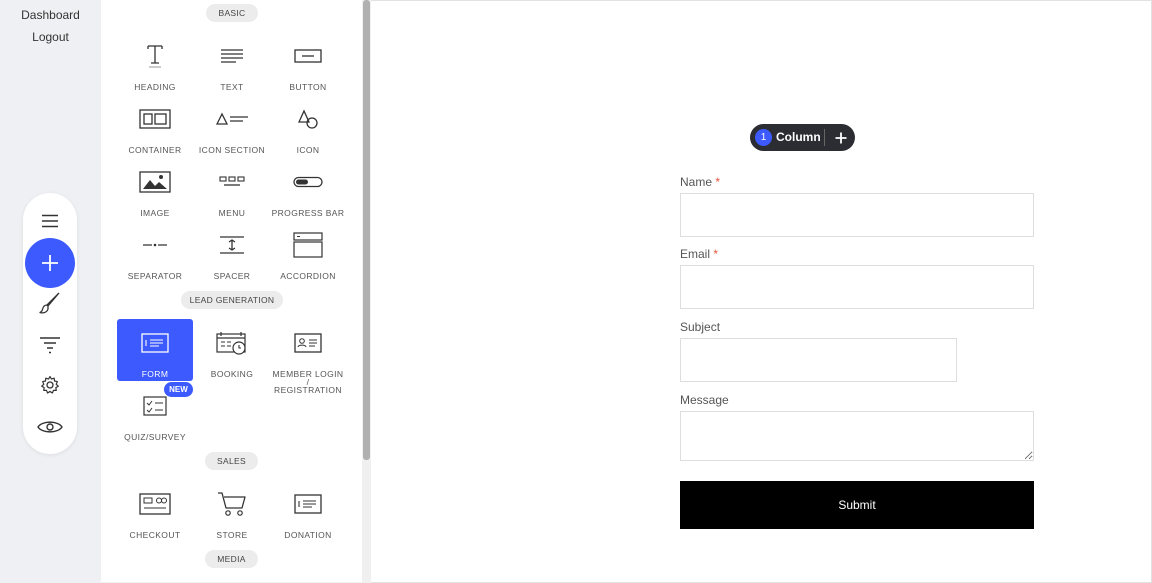  What do you see at coordinates (308, 343) in the screenshot?
I see `member-login-icon` at bounding box center [308, 343].